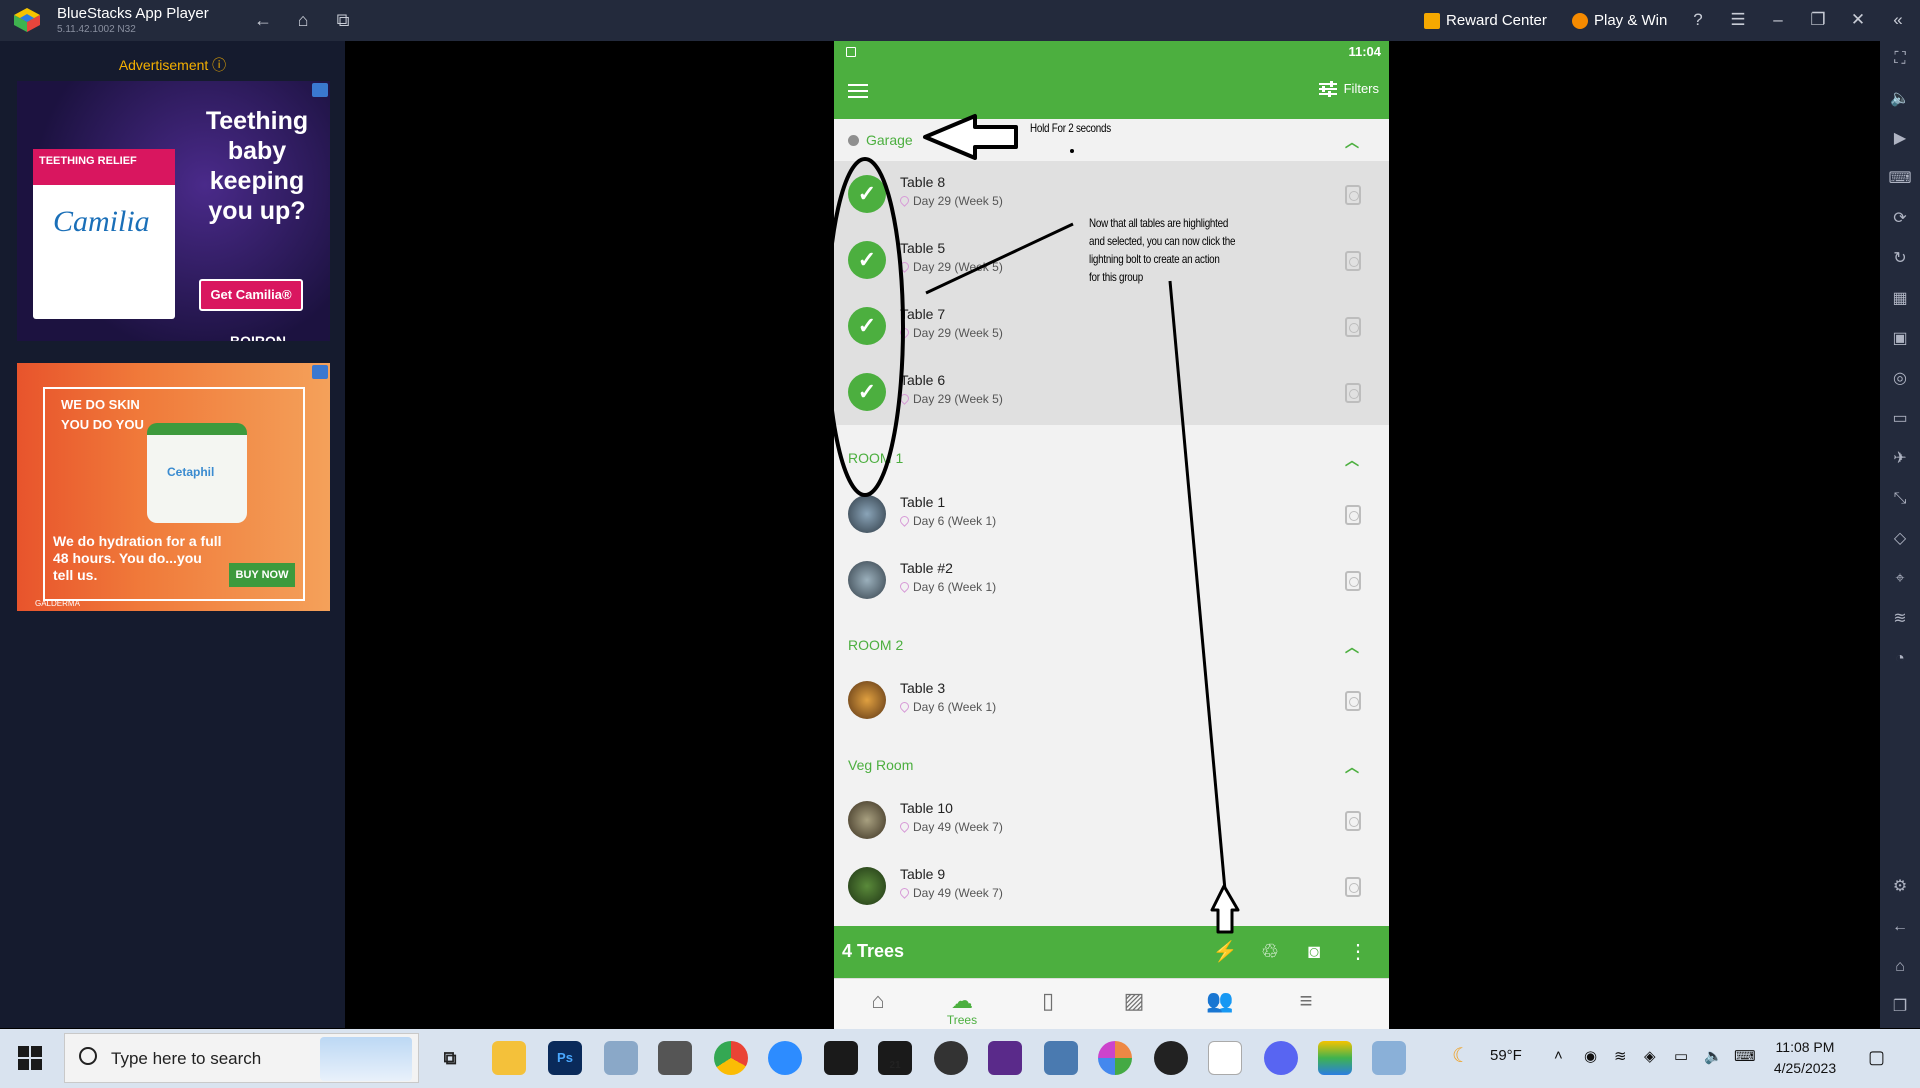 The width and height of the screenshot is (1920, 1088). What do you see at coordinates (1225, 1058) in the screenshot?
I see `document-icon` at bounding box center [1225, 1058].